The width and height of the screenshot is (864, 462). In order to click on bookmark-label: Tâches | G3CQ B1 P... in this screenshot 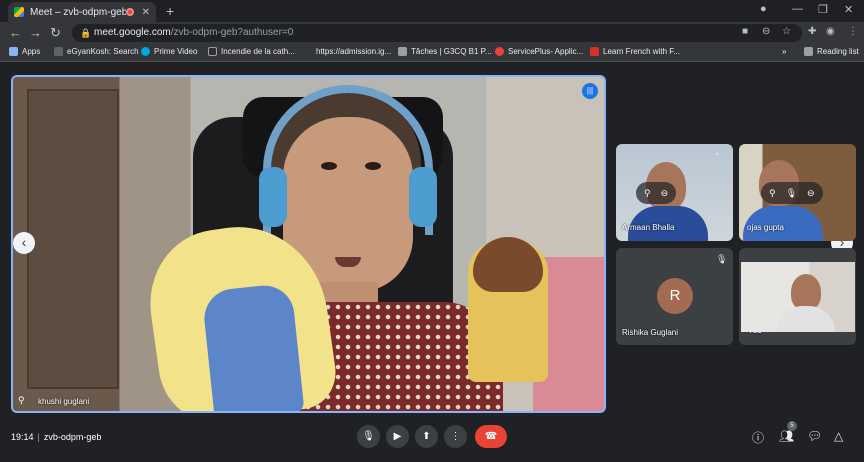, I will do `click(451, 51)`.